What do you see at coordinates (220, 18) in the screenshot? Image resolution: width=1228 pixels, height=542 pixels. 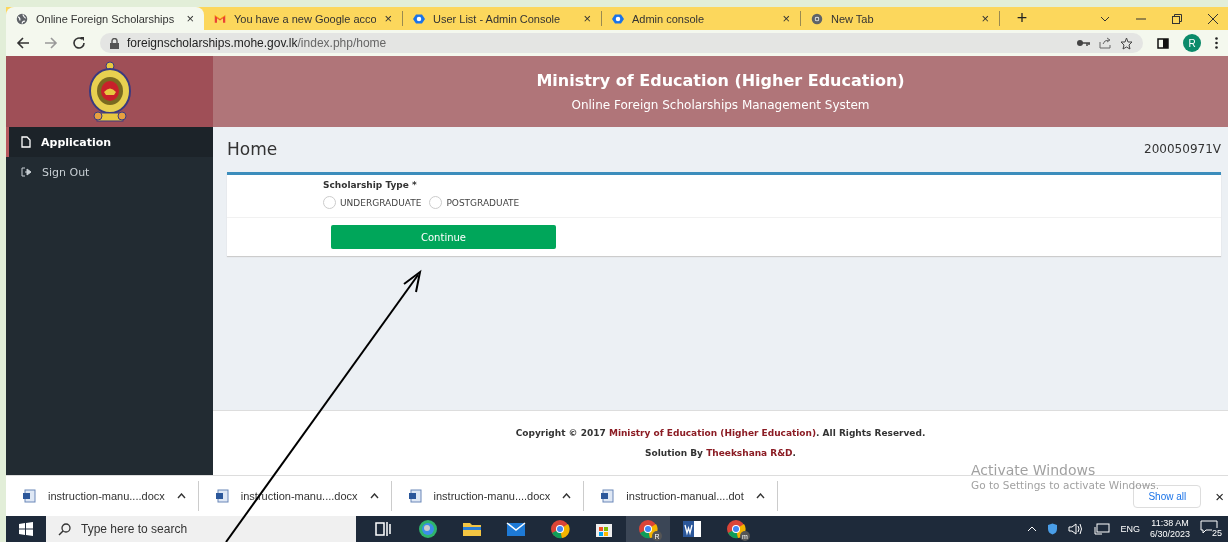 I see `envelope-icon` at bounding box center [220, 18].